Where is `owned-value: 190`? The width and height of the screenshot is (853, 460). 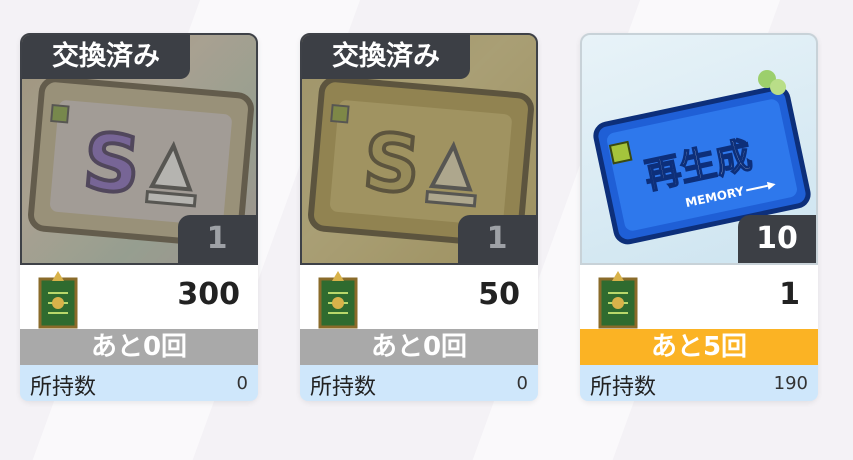 owned-value: 190 is located at coordinates (790, 383).